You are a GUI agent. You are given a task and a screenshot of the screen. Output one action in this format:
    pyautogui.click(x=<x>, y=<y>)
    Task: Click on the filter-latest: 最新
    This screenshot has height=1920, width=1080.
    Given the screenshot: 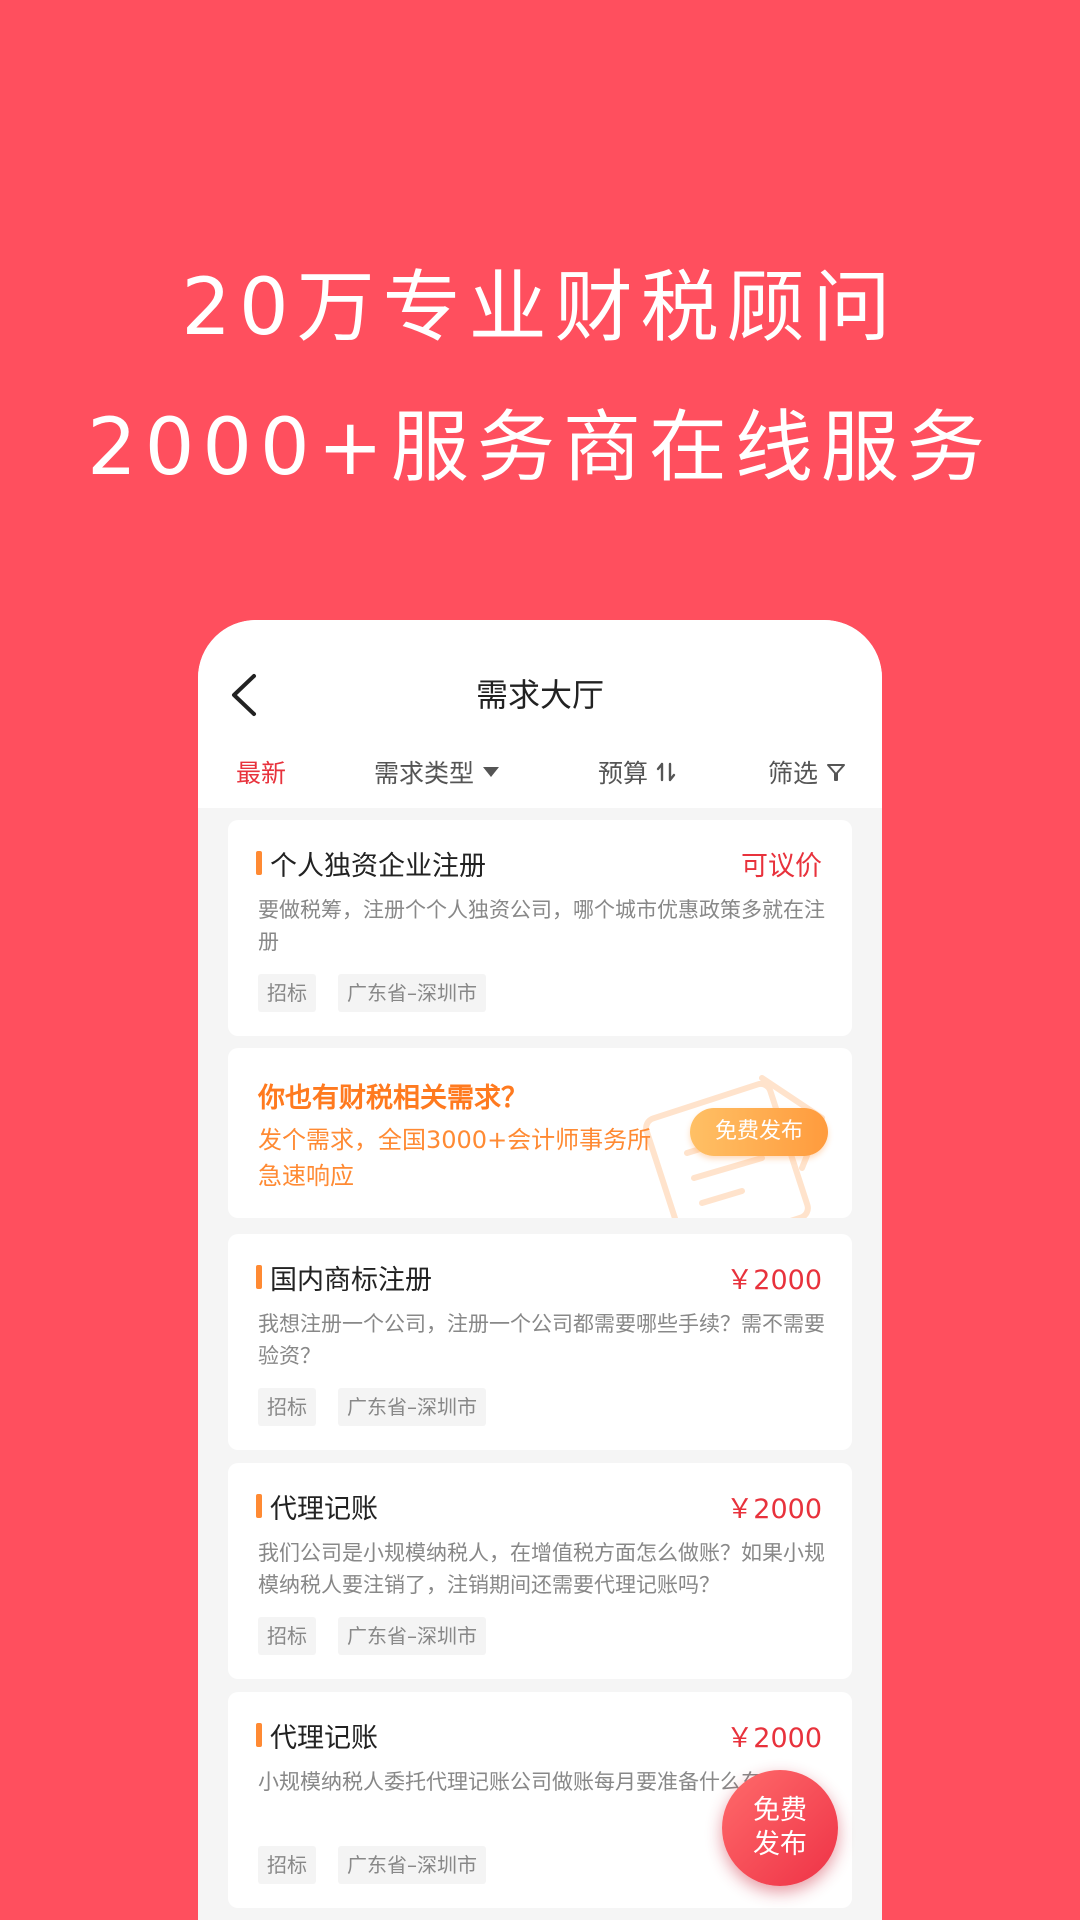 What is the action you would take?
    pyautogui.click(x=261, y=772)
    